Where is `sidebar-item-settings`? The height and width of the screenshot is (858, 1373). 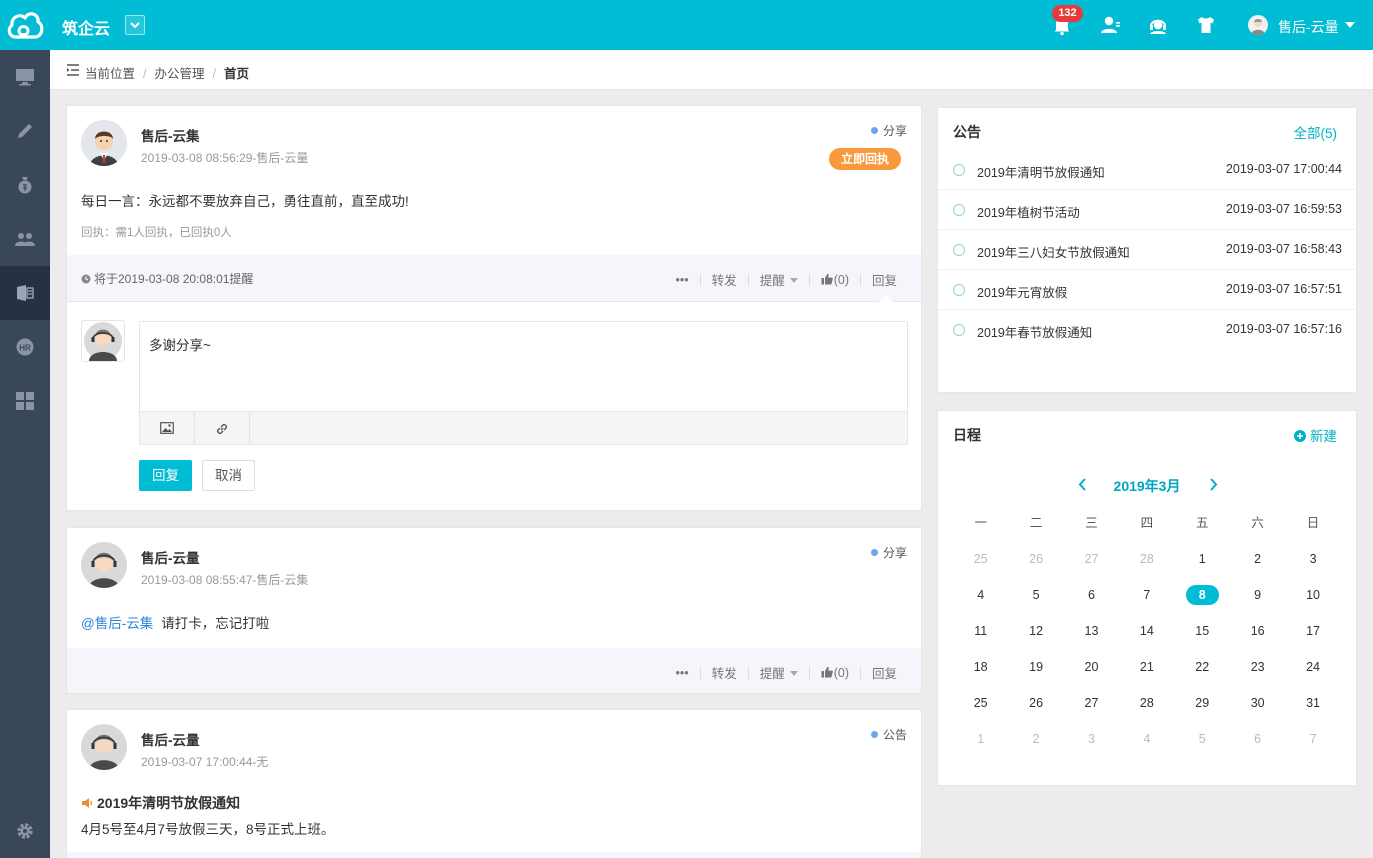
sidebar-item-settings is located at coordinates (25, 831).